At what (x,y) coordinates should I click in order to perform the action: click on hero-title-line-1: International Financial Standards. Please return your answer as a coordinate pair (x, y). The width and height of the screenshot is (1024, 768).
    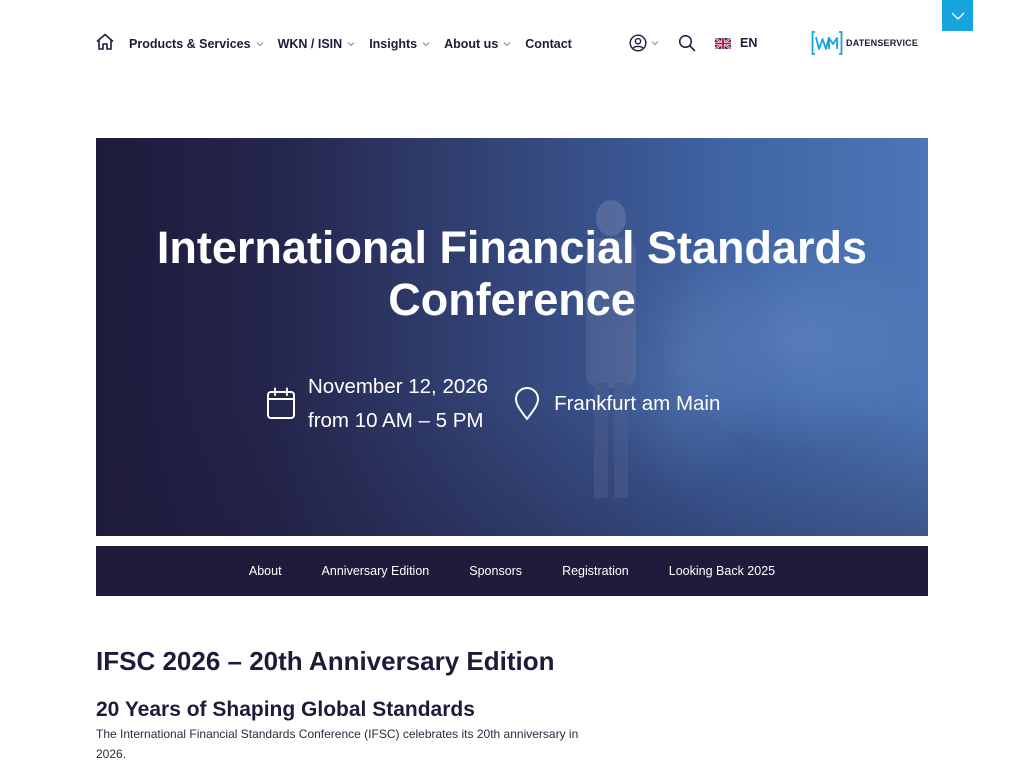
    Looking at the image, I should click on (512, 247).